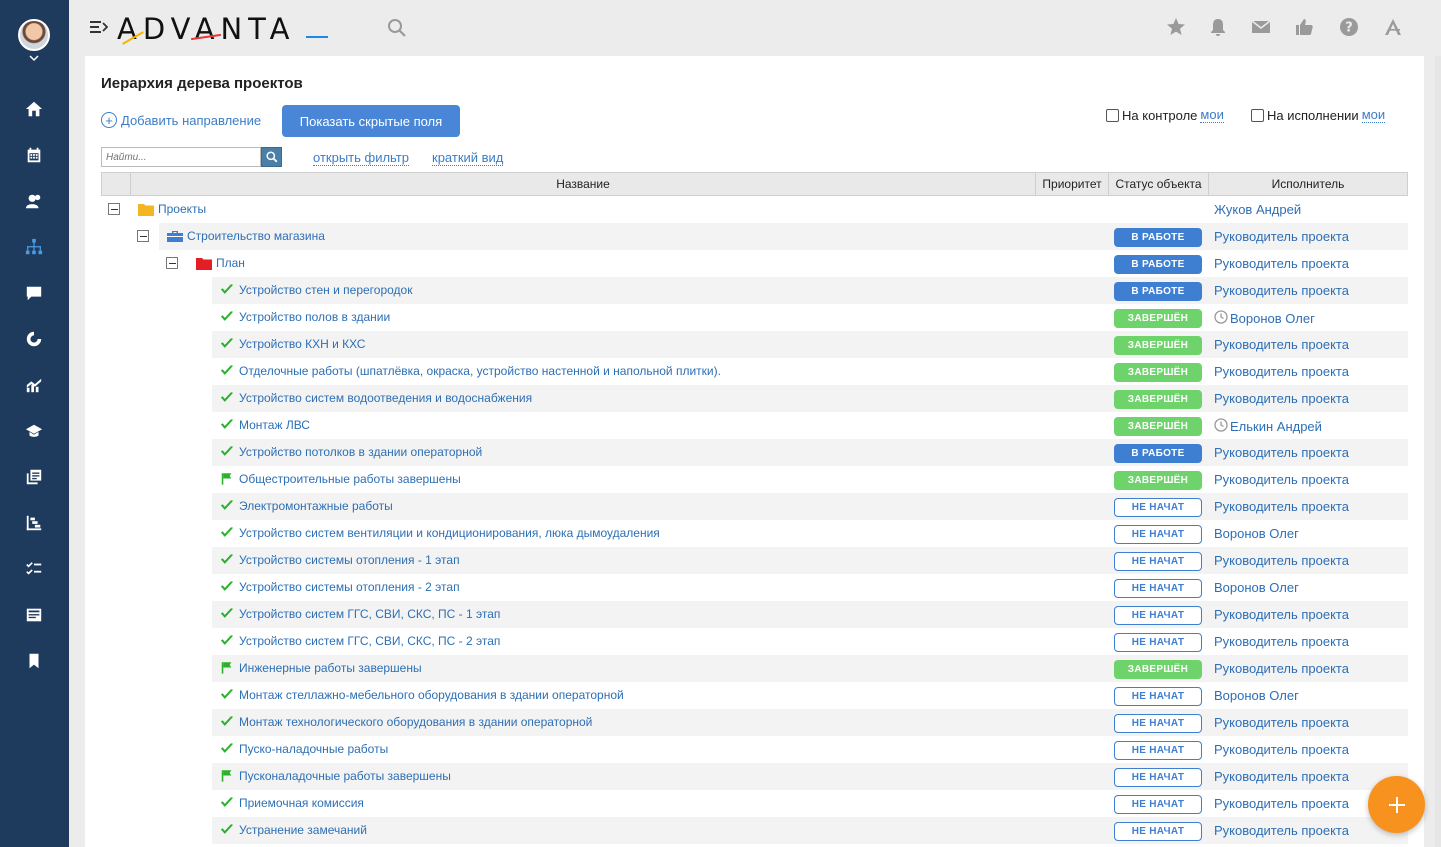 This screenshot has height=847, width=1441. I want to click on mail-icon, so click(1261, 27).